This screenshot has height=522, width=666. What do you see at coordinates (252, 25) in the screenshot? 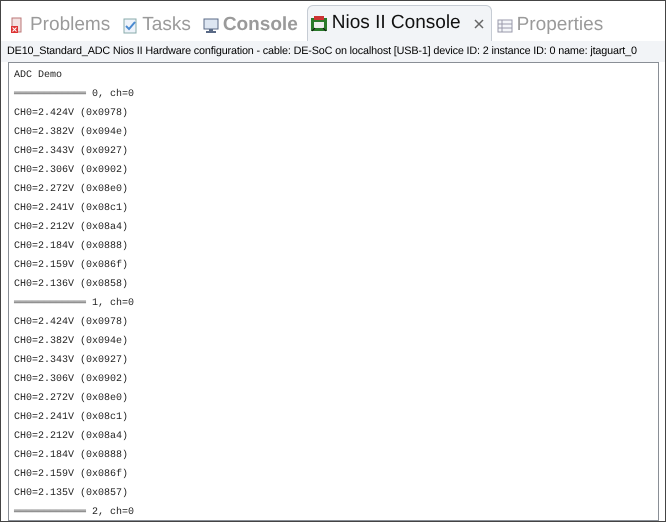
I see `view-tab: Console` at bounding box center [252, 25].